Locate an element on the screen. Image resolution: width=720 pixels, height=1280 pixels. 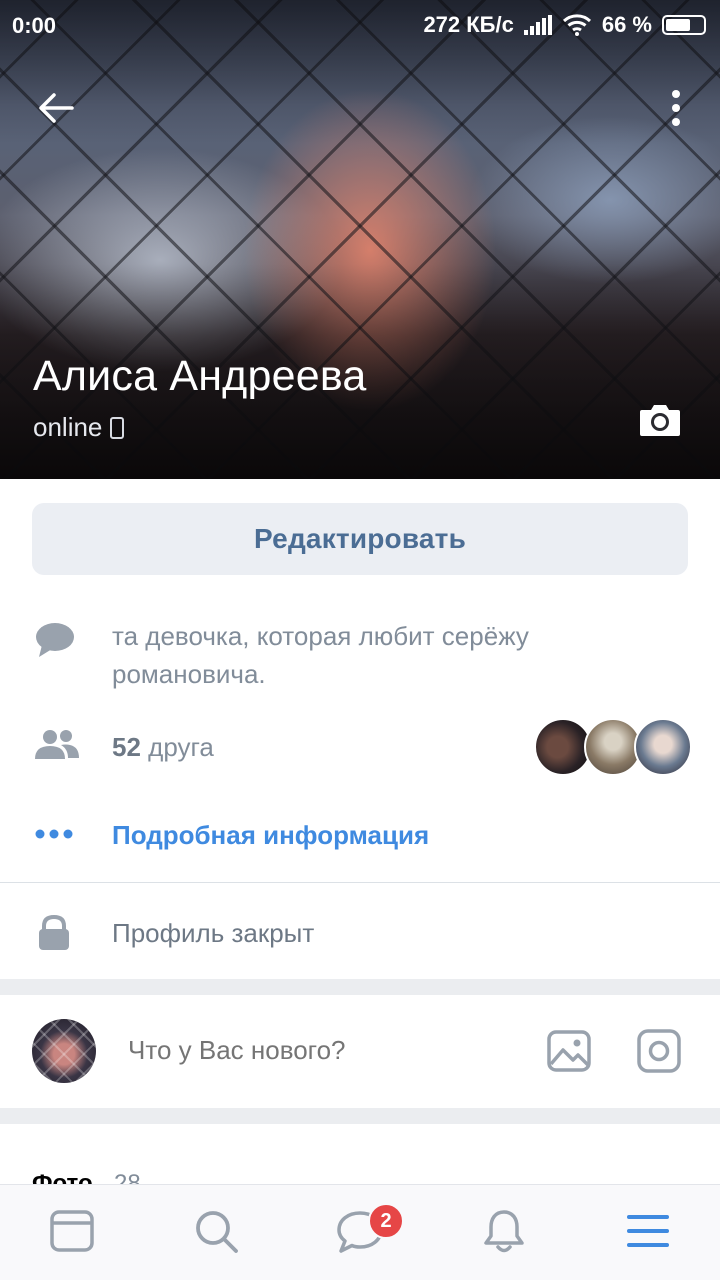
search-icon is located at coordinates (216, 1231).